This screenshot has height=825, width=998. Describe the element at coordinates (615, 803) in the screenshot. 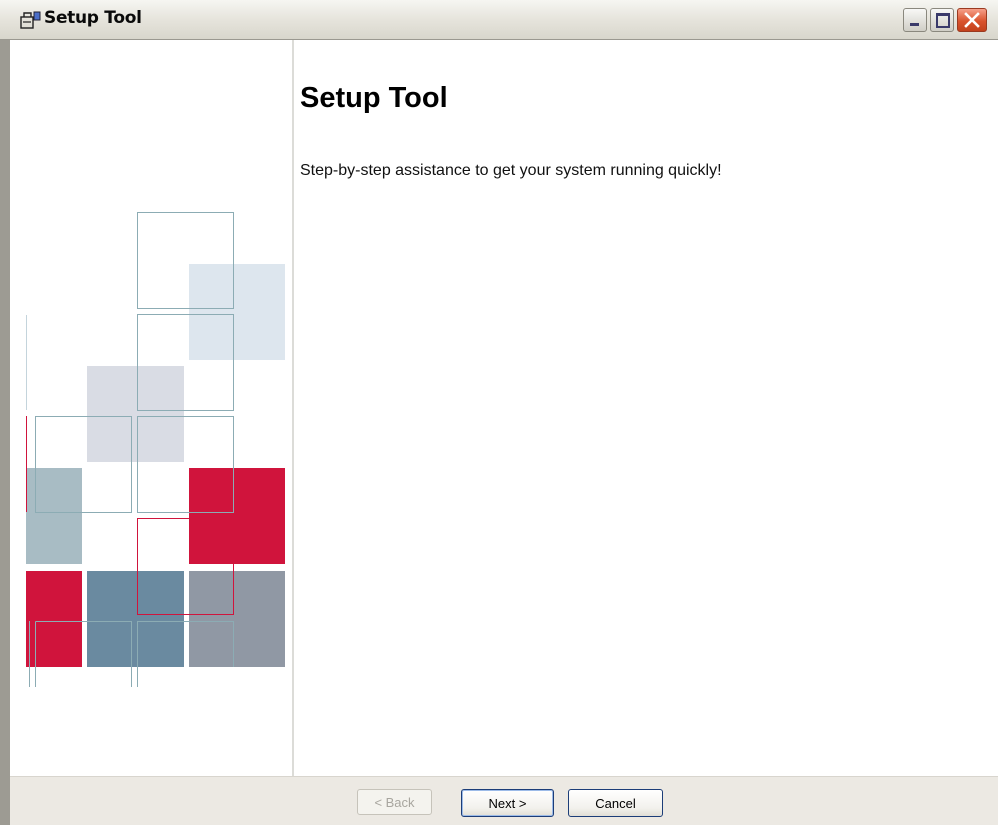

I see `cancel-button: Cancel` at that location.